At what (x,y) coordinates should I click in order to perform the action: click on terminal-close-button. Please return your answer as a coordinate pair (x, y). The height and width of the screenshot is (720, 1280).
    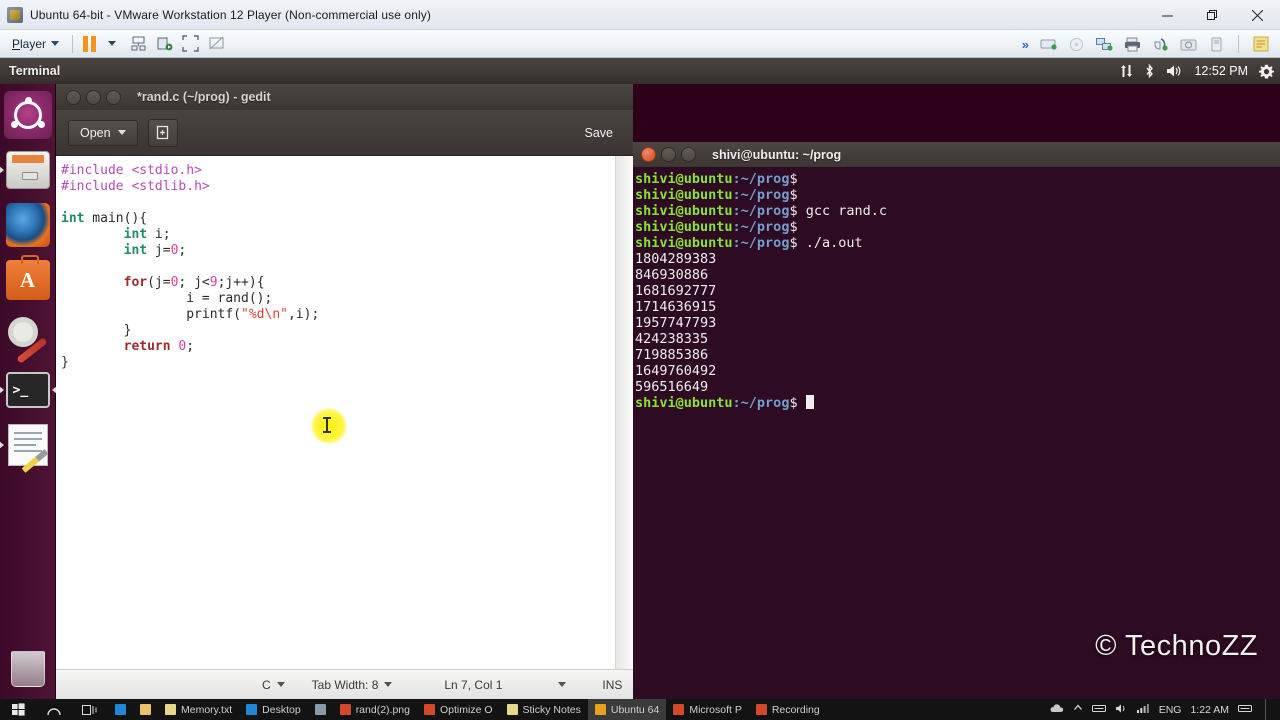
    Looking at the image, I should click on (648, 154).